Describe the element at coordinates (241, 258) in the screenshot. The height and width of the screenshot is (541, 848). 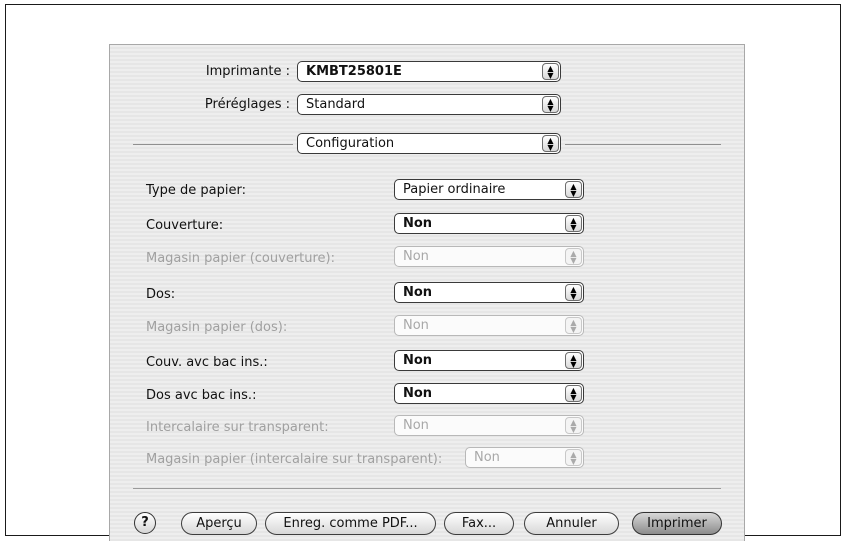
I see `option-label-cover-tray: Magasin papier (couverture):` at that location.